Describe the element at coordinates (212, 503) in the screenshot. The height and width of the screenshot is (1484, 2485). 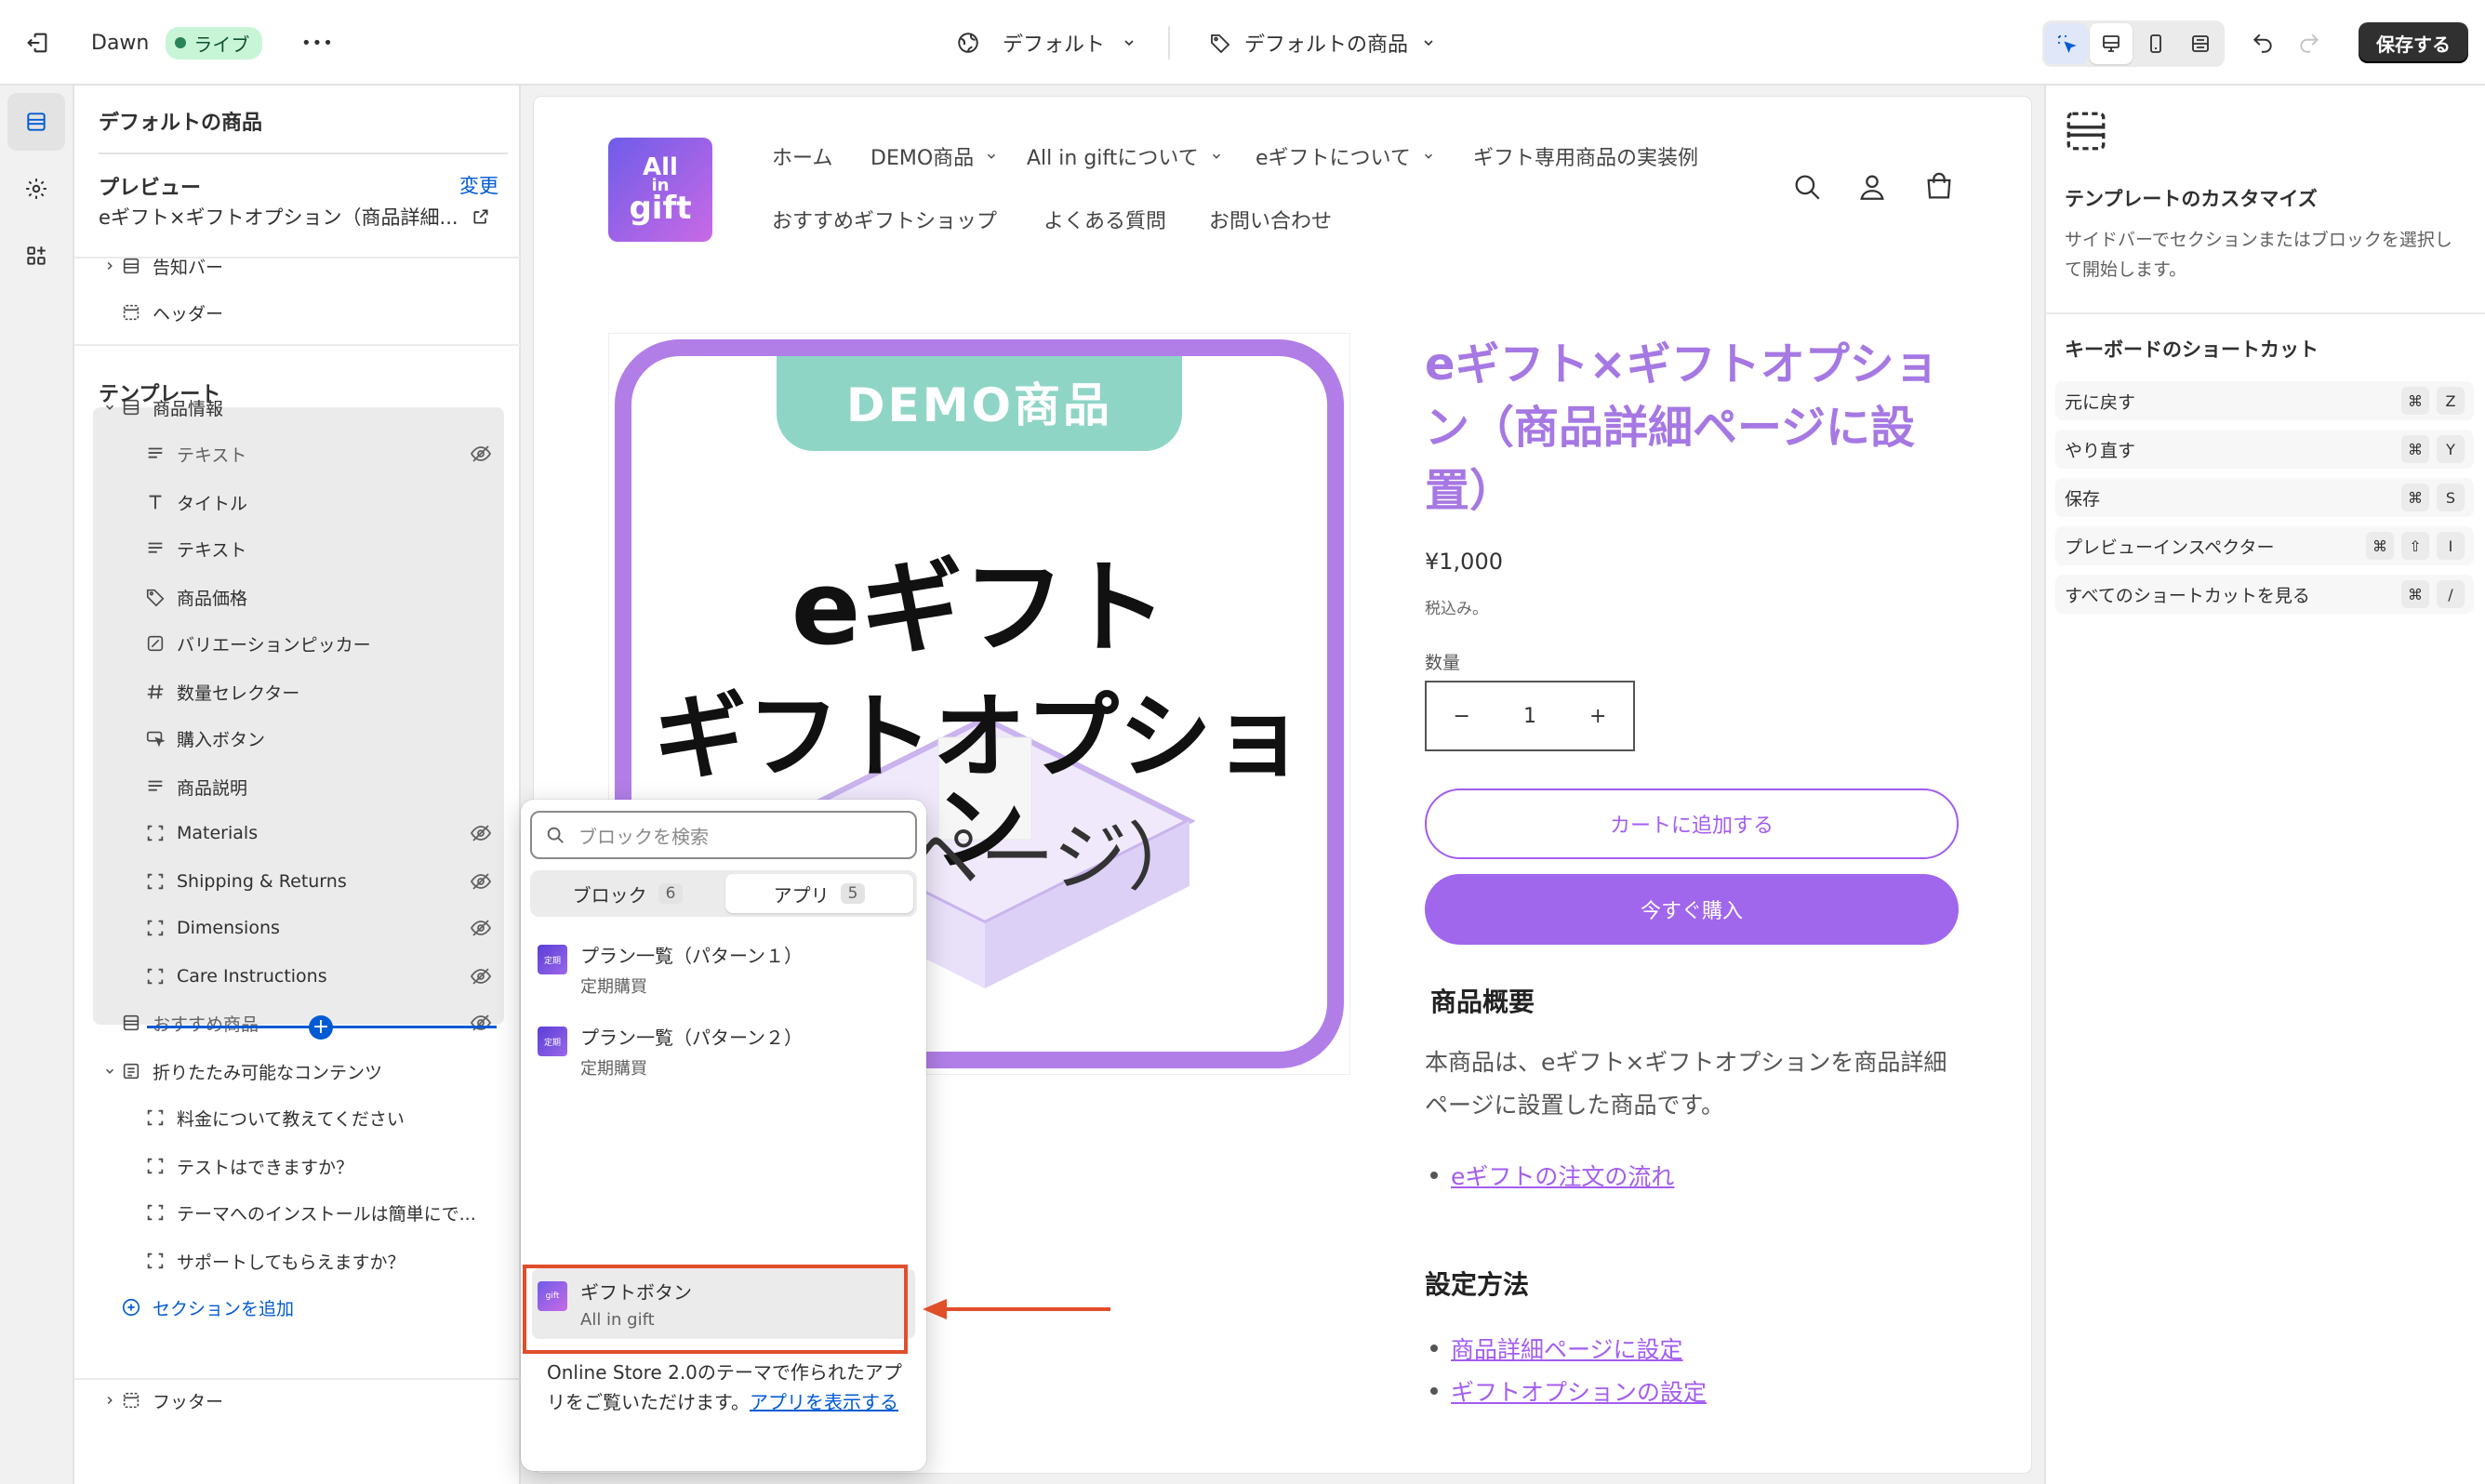
I see `tree-item-label: タイトル` at that location.